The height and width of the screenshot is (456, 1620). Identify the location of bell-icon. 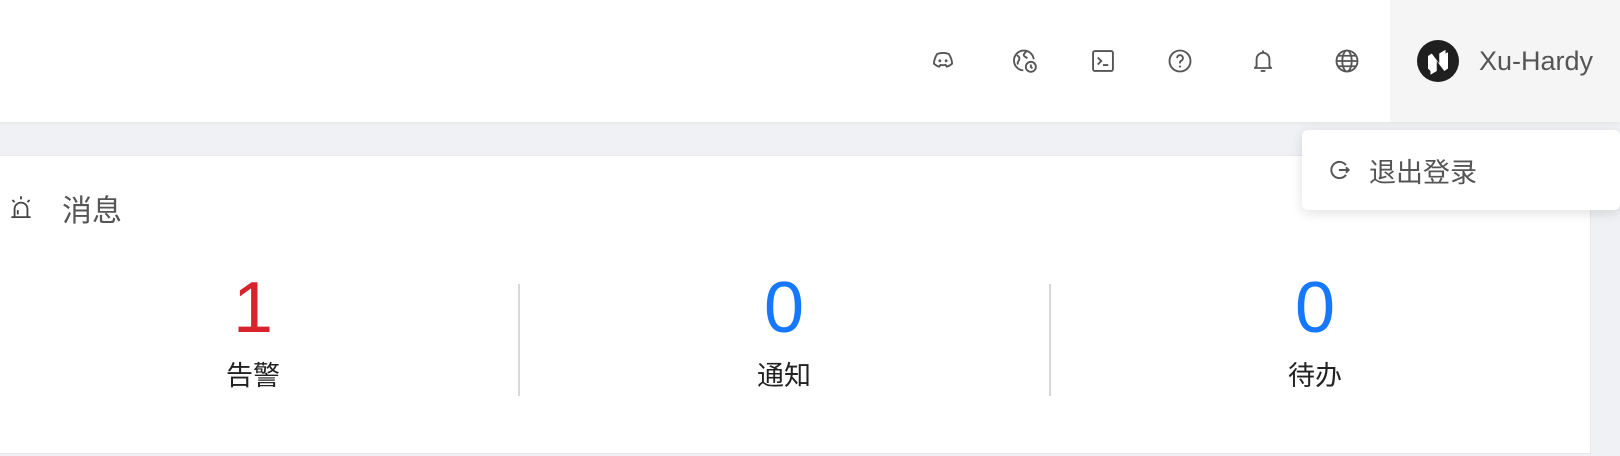
(1263, 61).